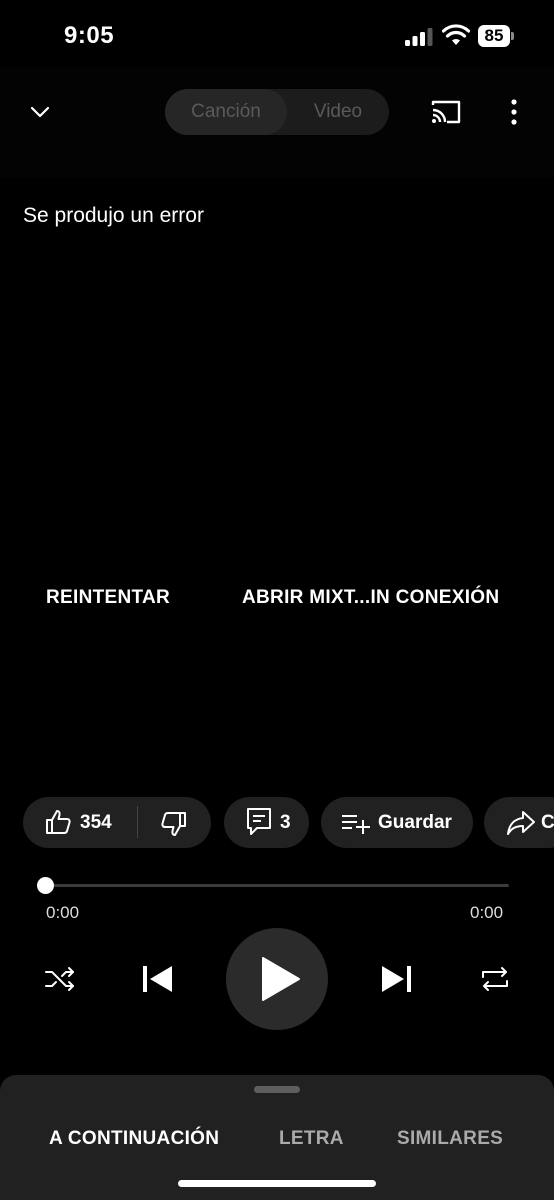  I want to click on save-label: Guardar, so click(415, 822).